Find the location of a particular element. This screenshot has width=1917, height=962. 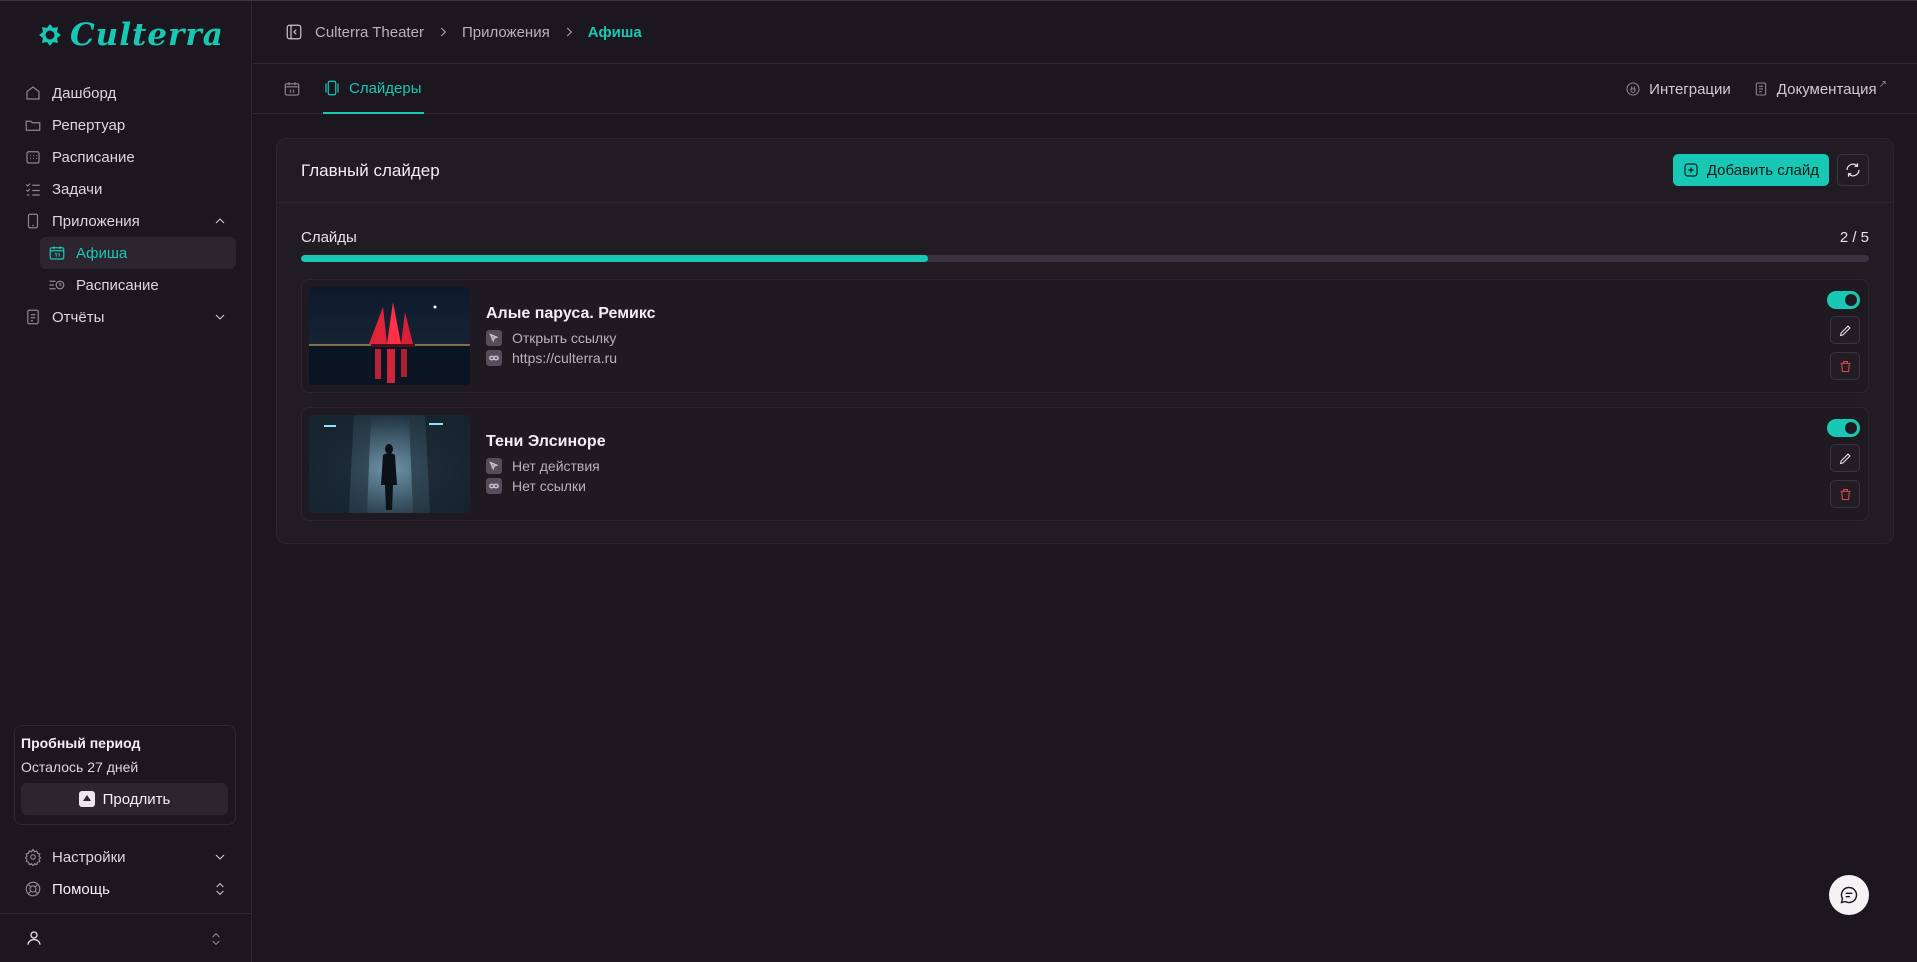

external-link-icon: ↗ is located at coordinates (1882, 84).